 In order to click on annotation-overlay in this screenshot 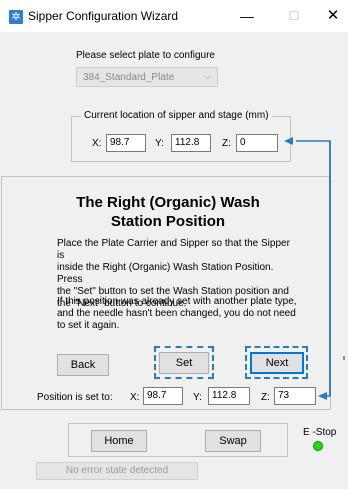, I will do `click(314, 268)`.